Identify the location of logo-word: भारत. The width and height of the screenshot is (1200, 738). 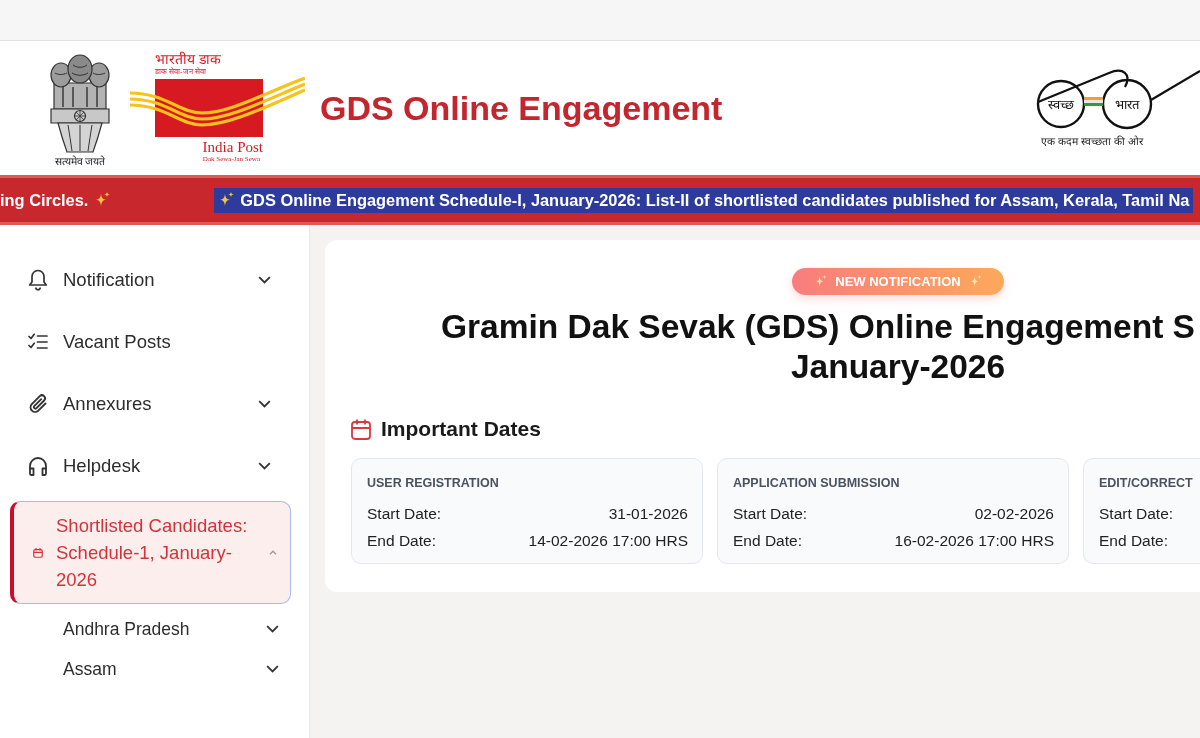
(1127, 104).